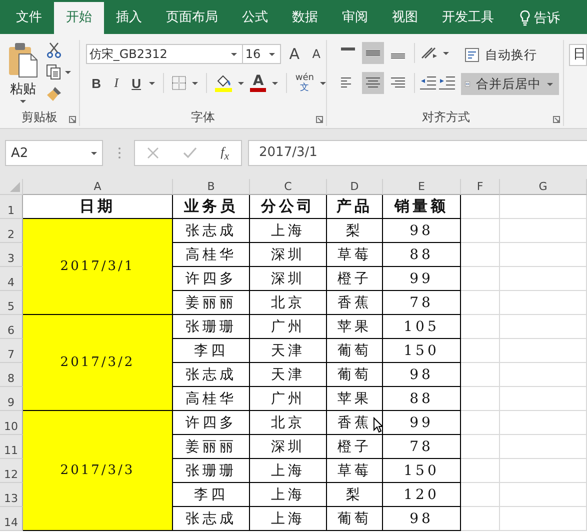 This screenshot has height=532, width=587. I want to click on lightbulb-icon, so click(525, 18).